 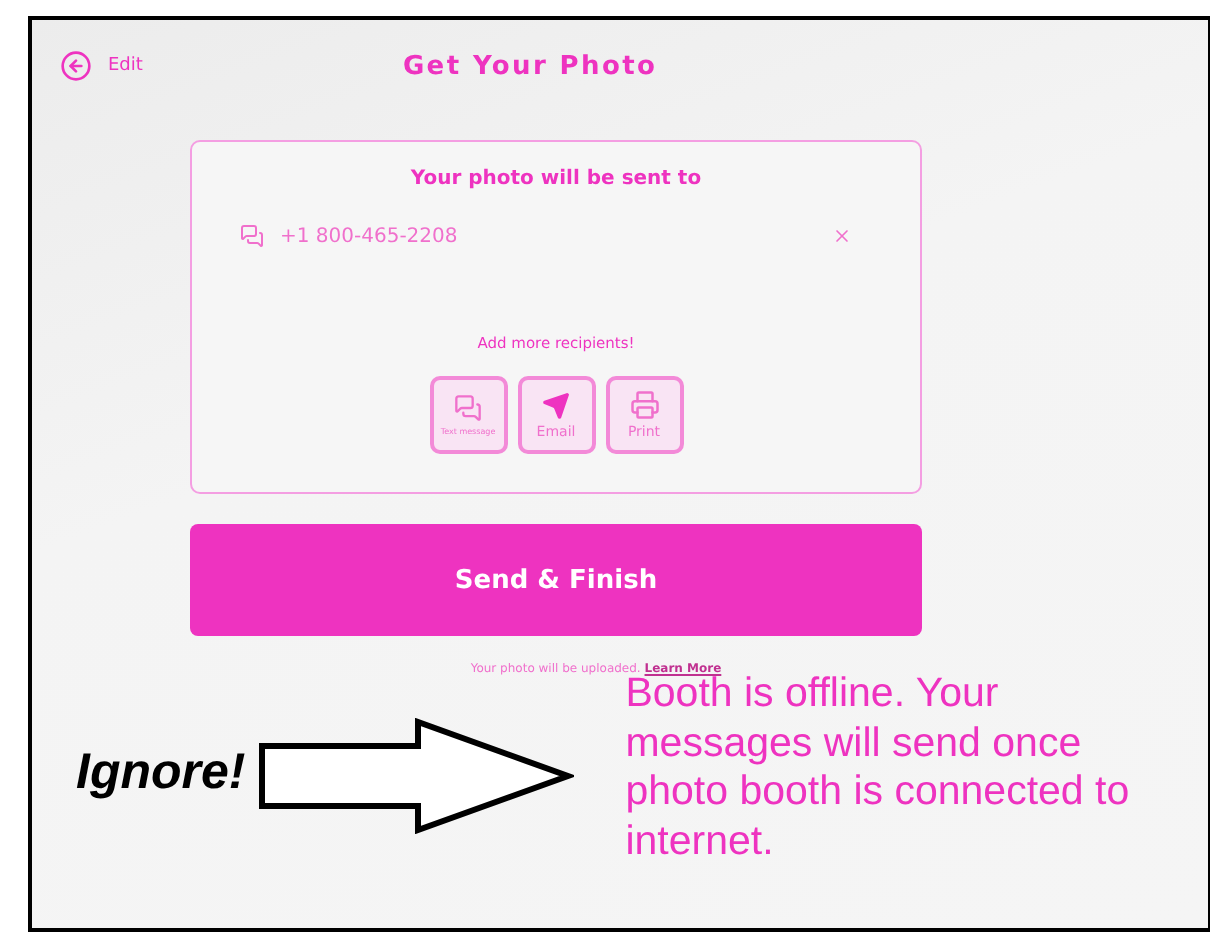 What do you see at coordinates (556, 580) in the screenshot?
I see `send-finish-button: Send & Finish` at bounding box center [556, 580].